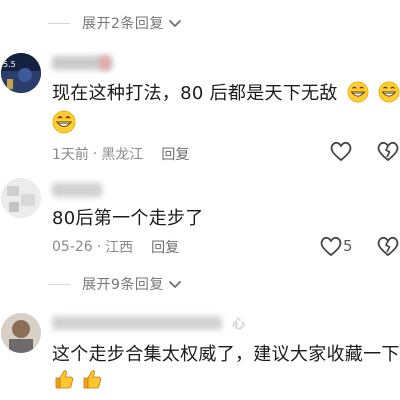 This screenshot has height=400, width=400. What do you see at coordinates (70, 155) in the screenshot?
I see `comment-time: 1天前` at bounding box center [70, 155].